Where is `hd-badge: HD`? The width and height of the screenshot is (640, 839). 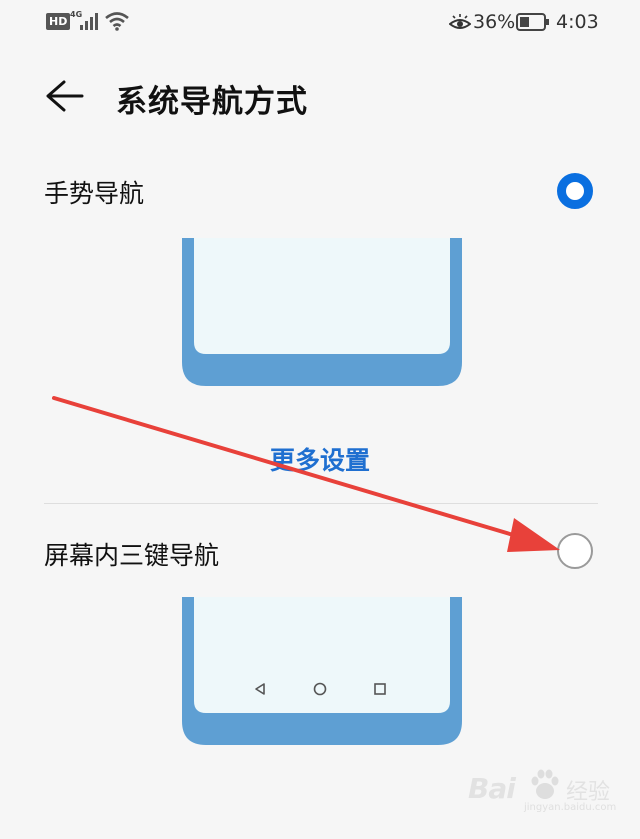
hd-badge: HD is located at coordinates (58, 21).